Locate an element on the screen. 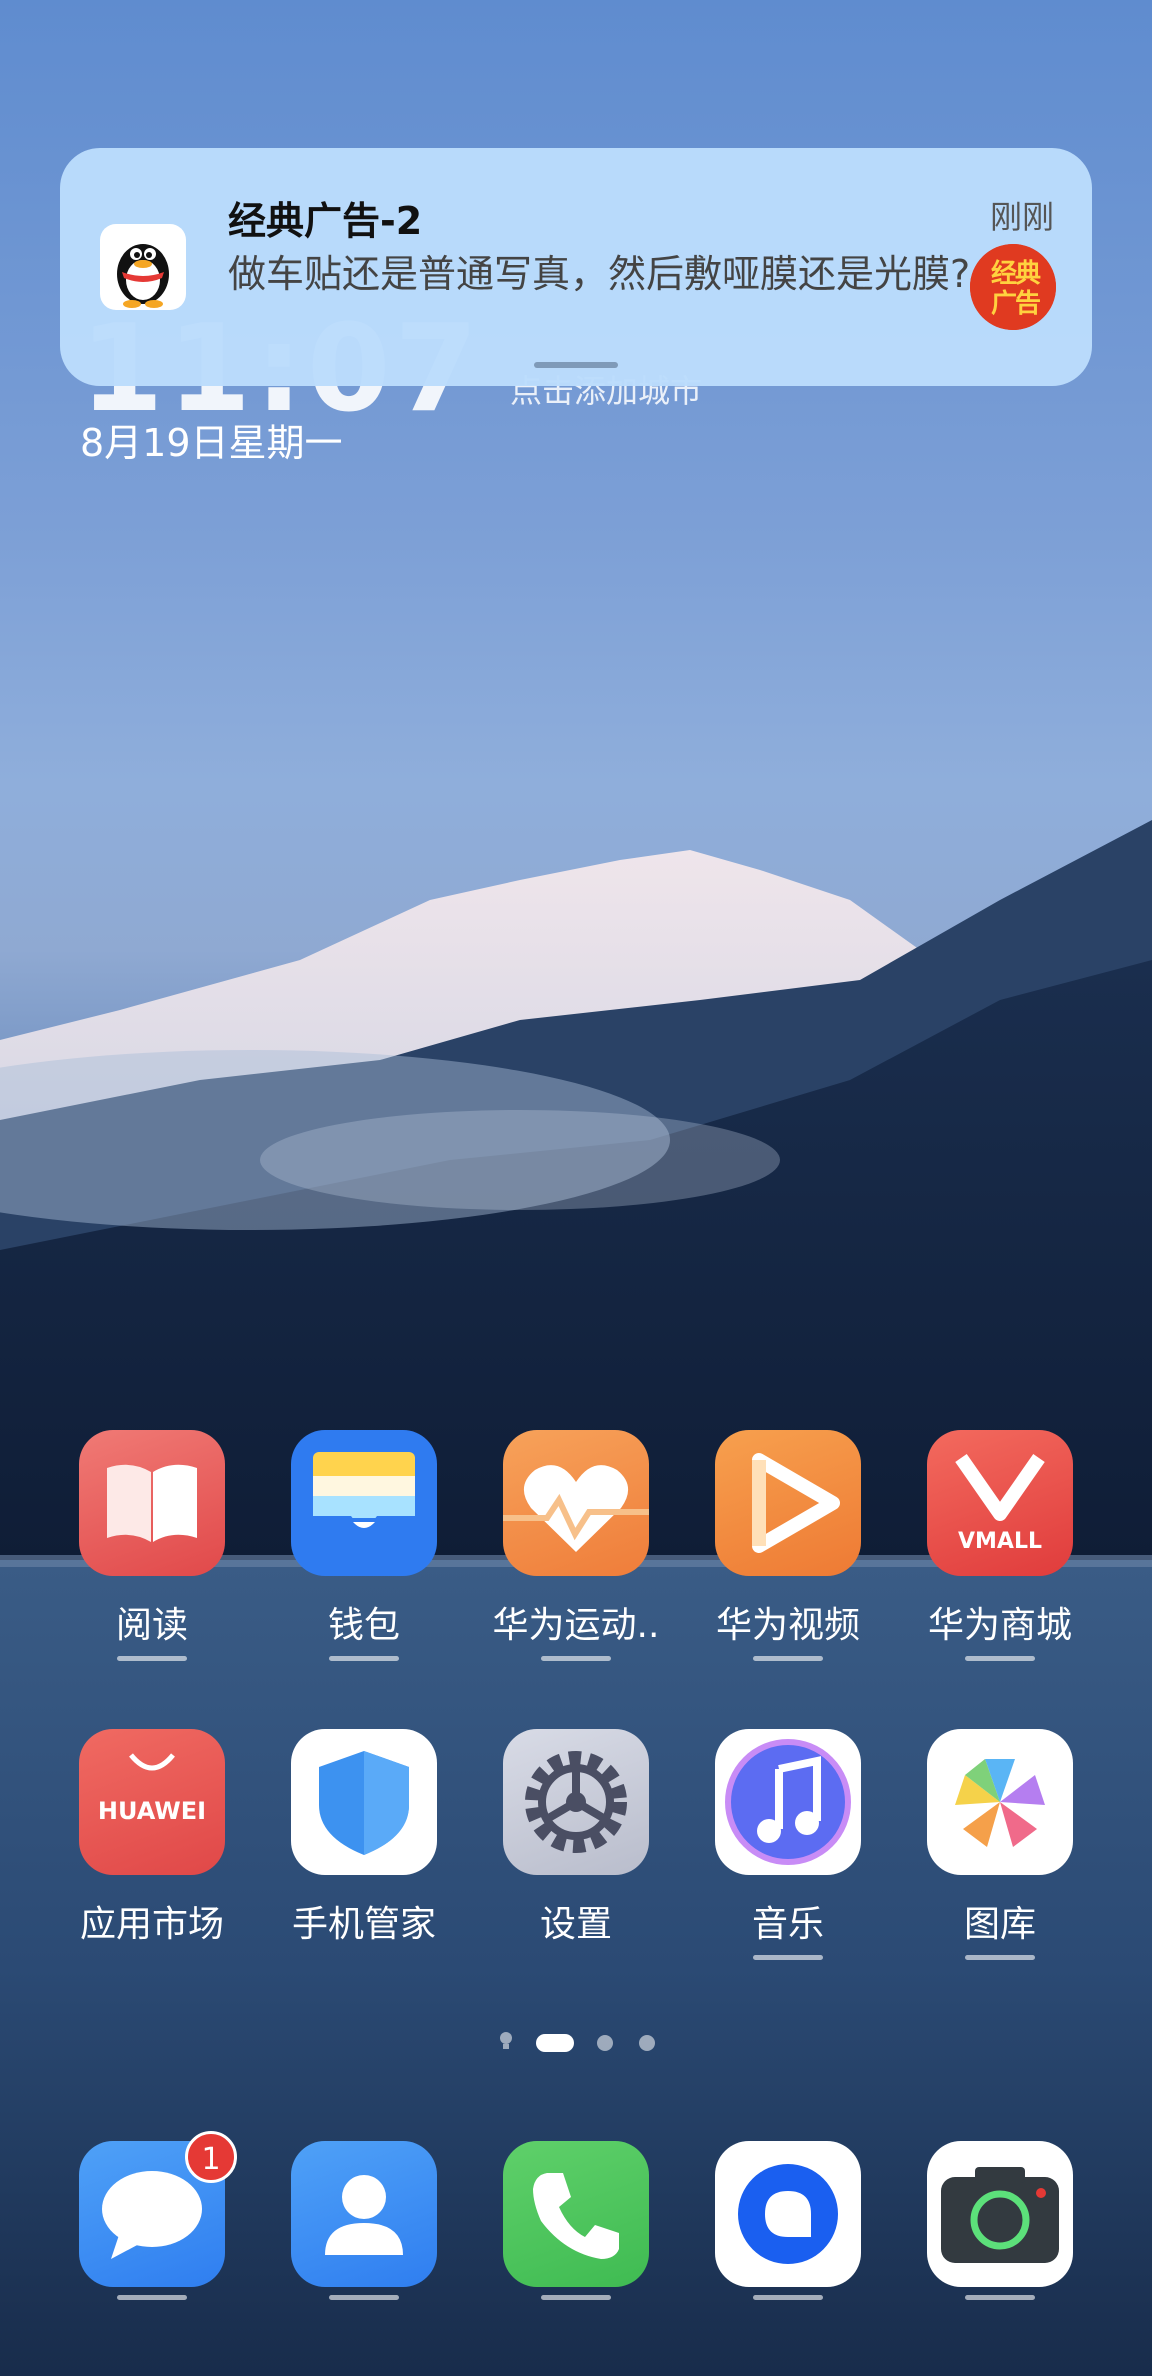  app-huawei-video: 华为视频 is located at coordinates (788, 1545).